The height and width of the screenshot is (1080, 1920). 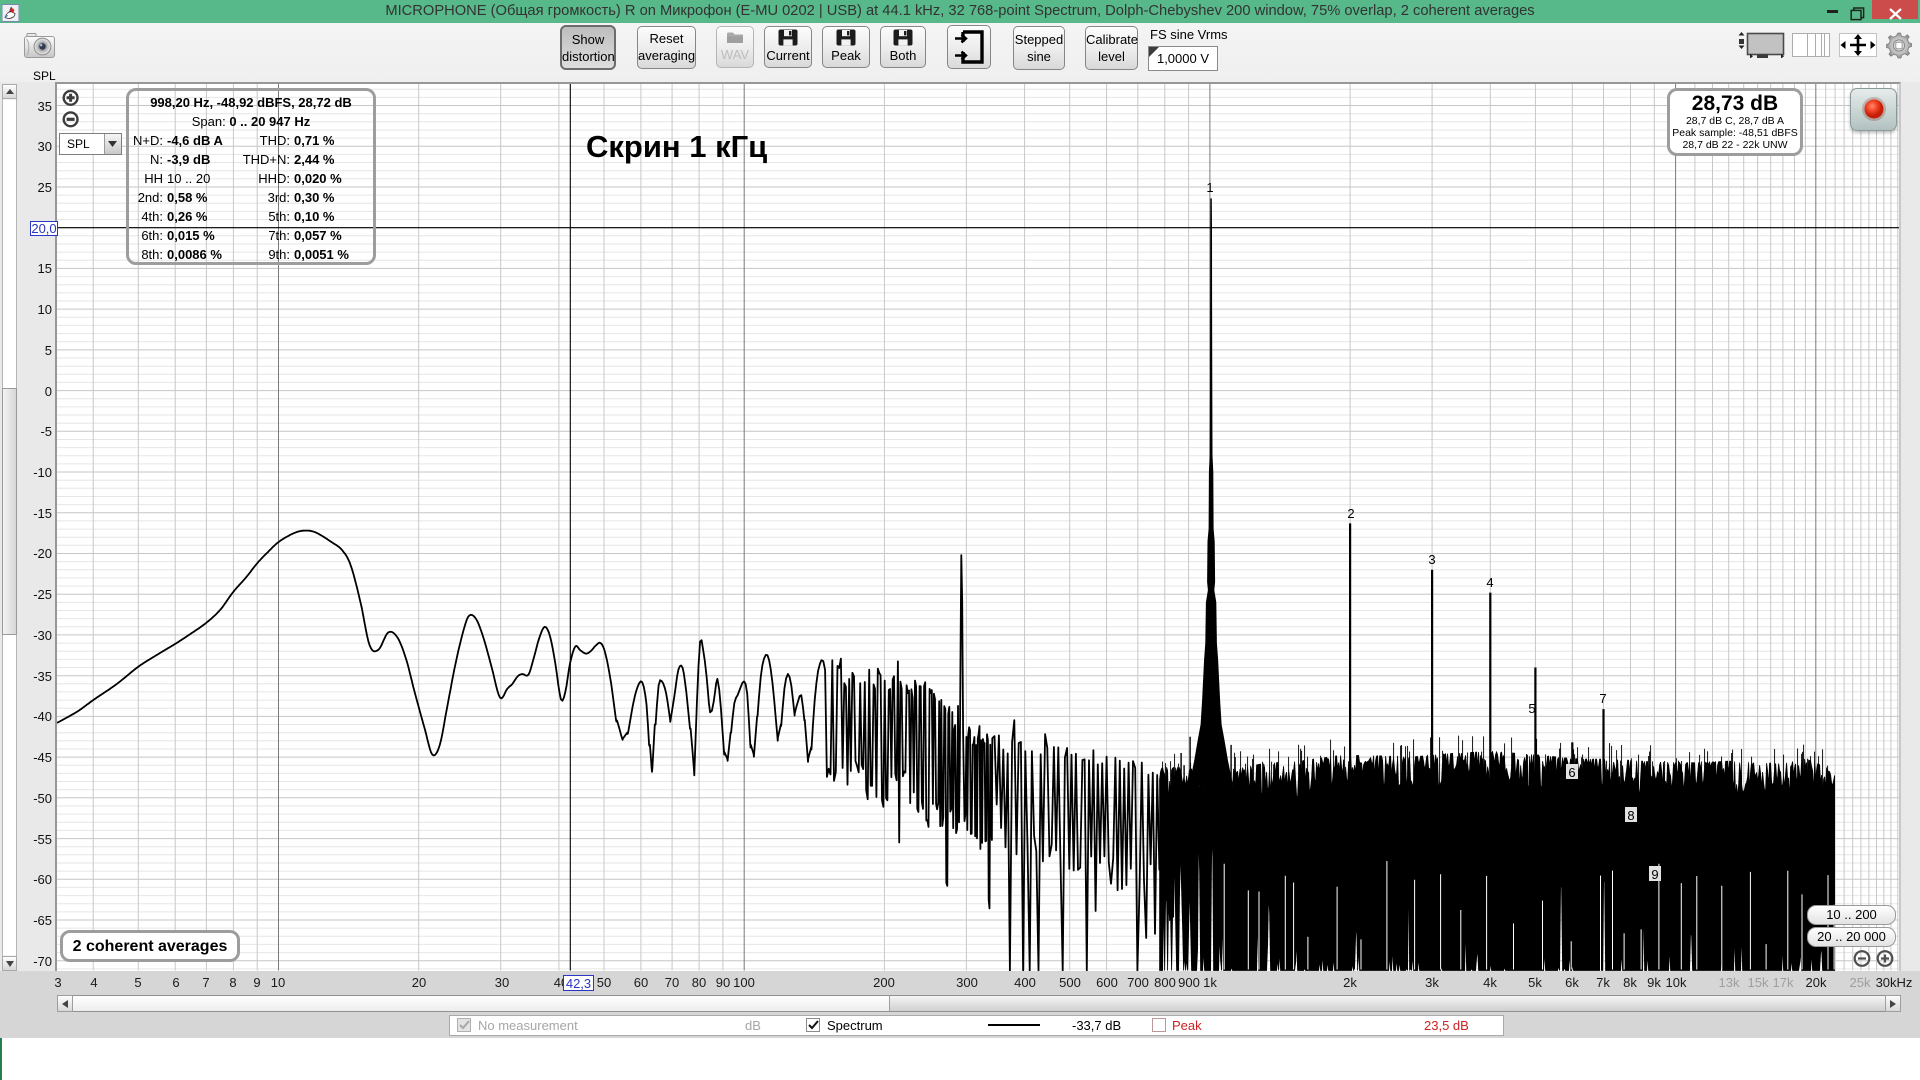 What do you see at coordinates (1654, 874) in the screenshot?
I see `svg-text: 9` at bounding box center [1654, 874].